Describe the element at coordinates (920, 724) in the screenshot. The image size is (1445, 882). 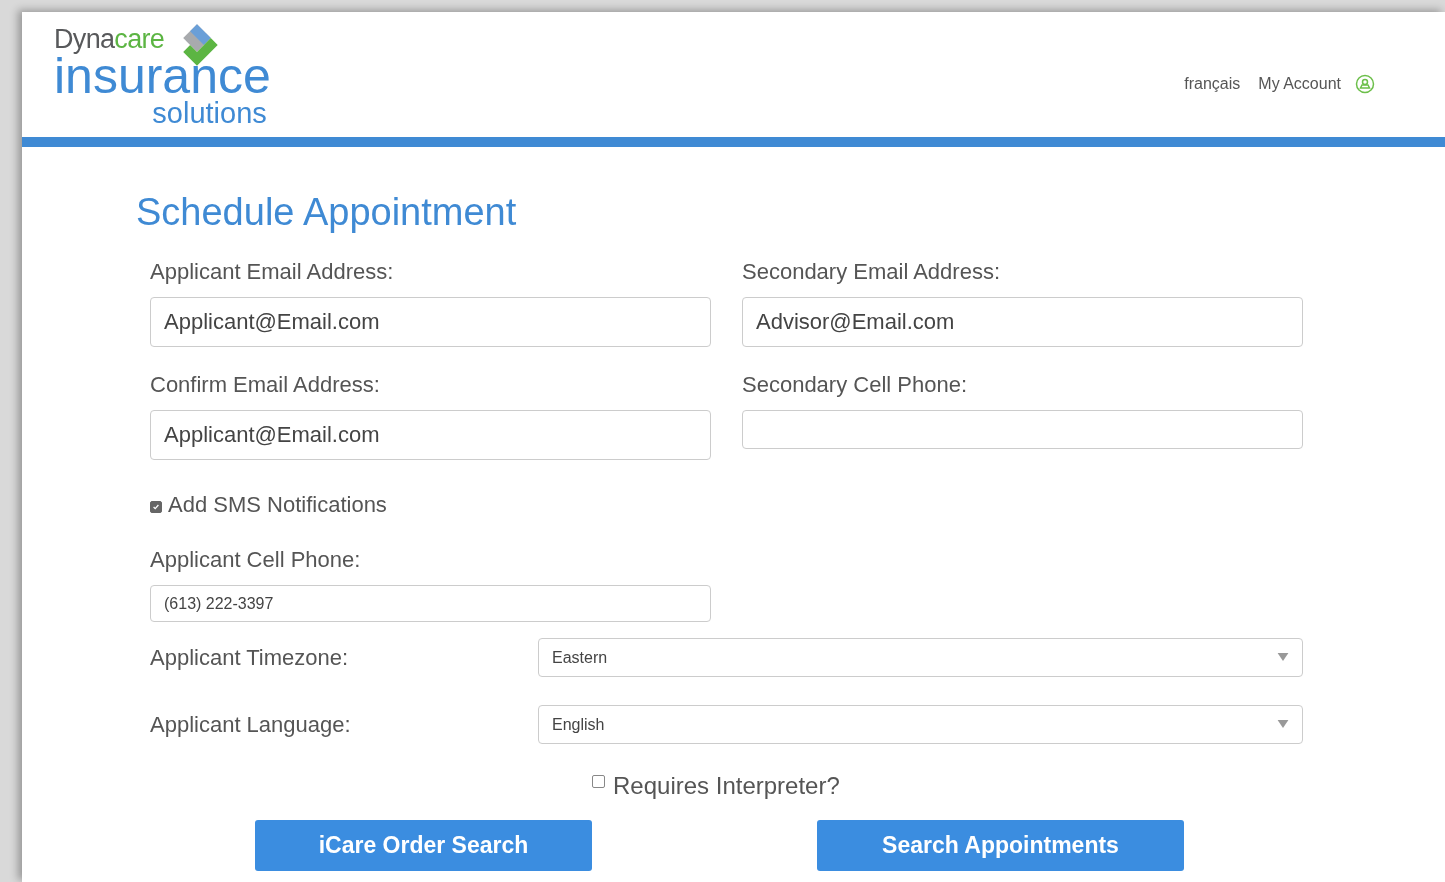
I see `select-field: English` at that location.